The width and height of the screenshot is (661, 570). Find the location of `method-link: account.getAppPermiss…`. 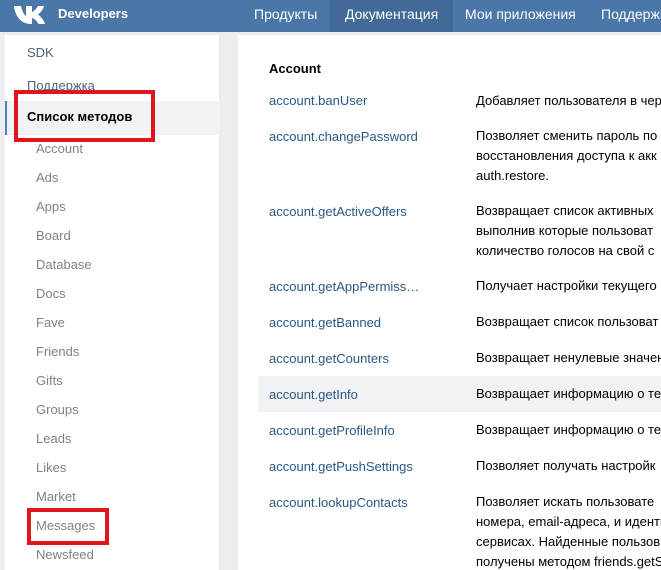

method-link: account.getAppPermiss… is located at coordinates (344, 286).